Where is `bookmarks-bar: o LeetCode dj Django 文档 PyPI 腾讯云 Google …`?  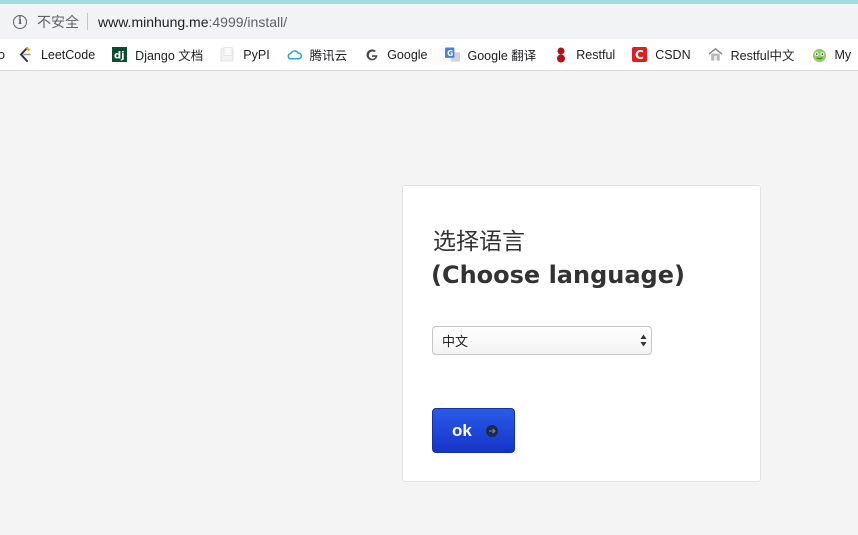 bookmarks-bar: o LeetCode dj Django 文档 PyPI 腾讯云 Google … is located at coordinates (429, 55).